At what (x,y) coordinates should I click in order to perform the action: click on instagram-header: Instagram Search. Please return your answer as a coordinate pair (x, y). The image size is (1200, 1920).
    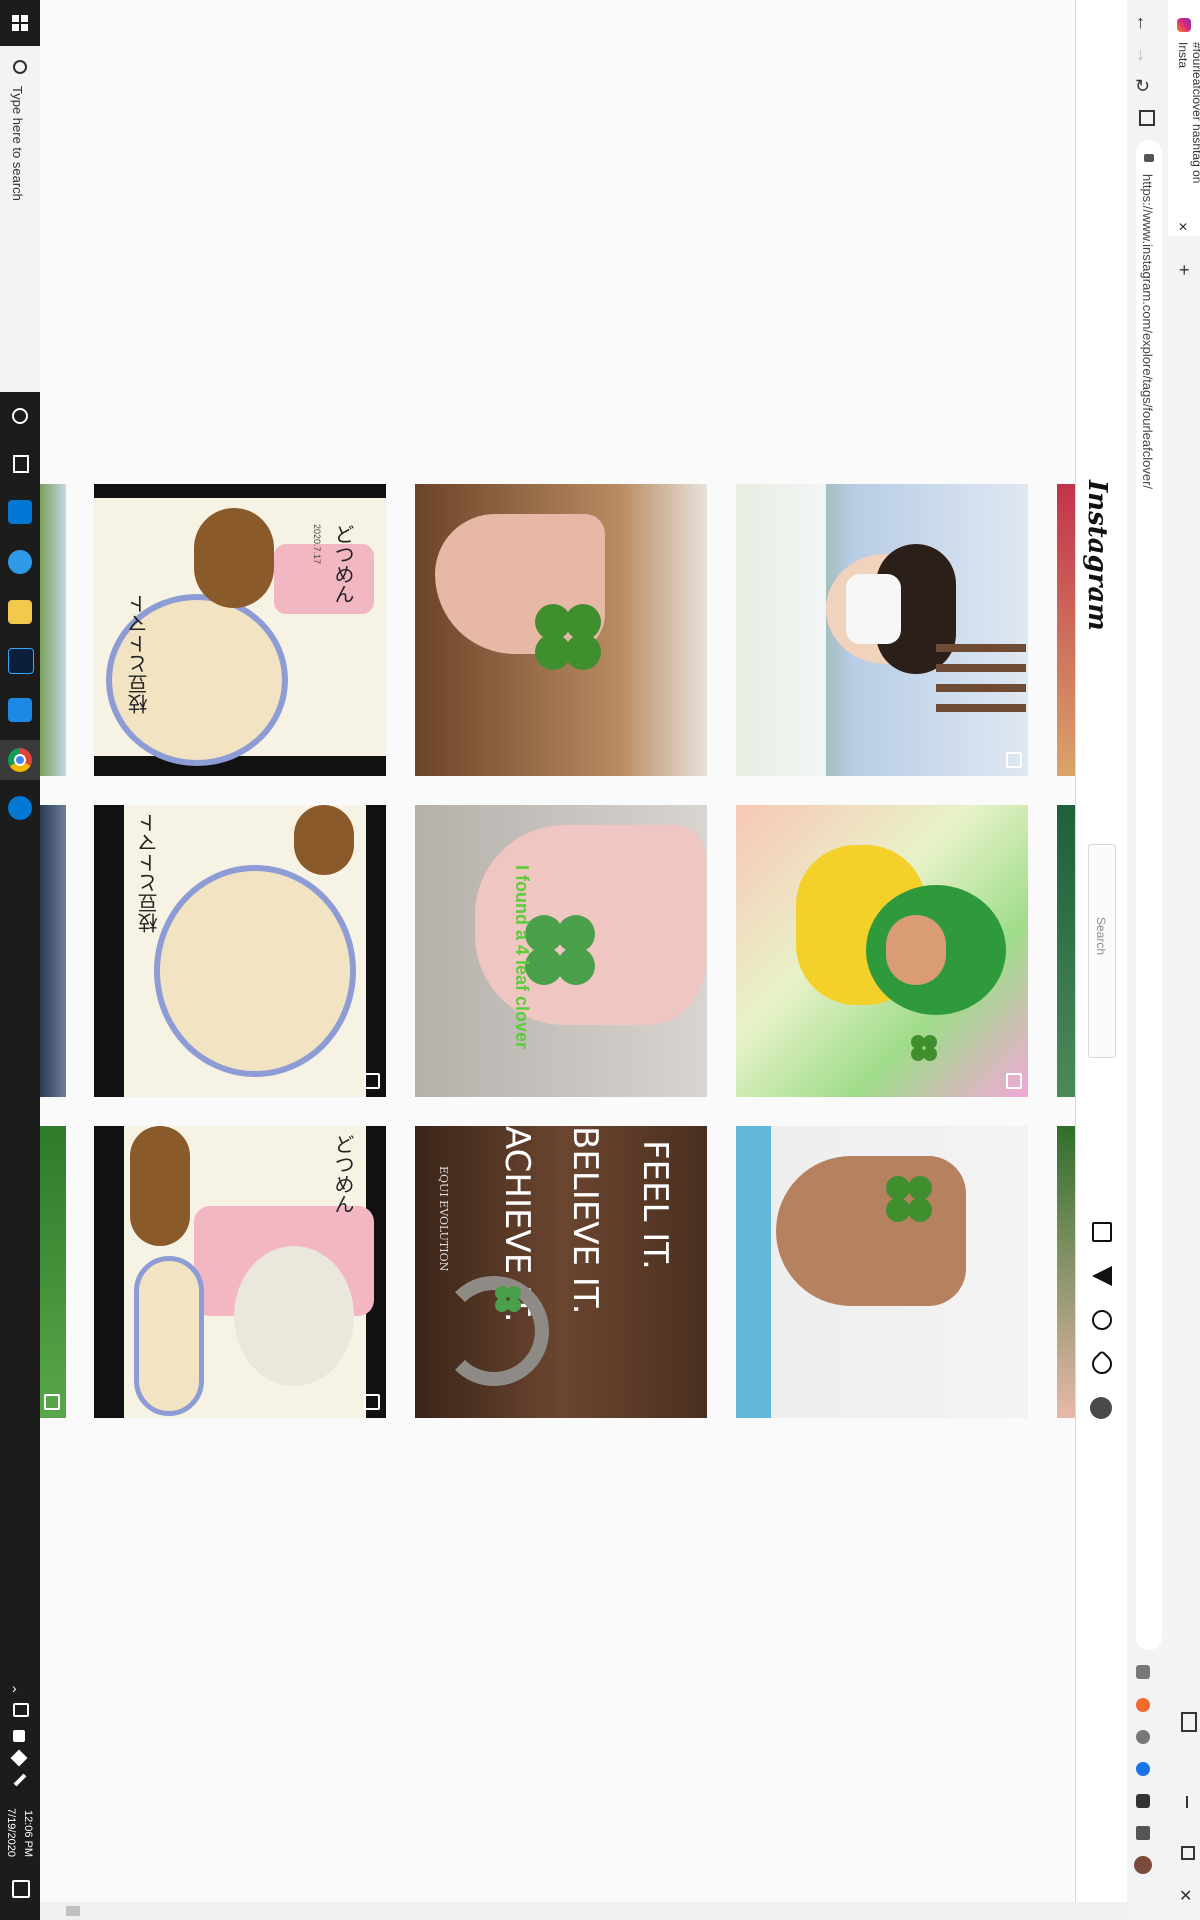
    Looking at the image, I should click on (1101, 955).